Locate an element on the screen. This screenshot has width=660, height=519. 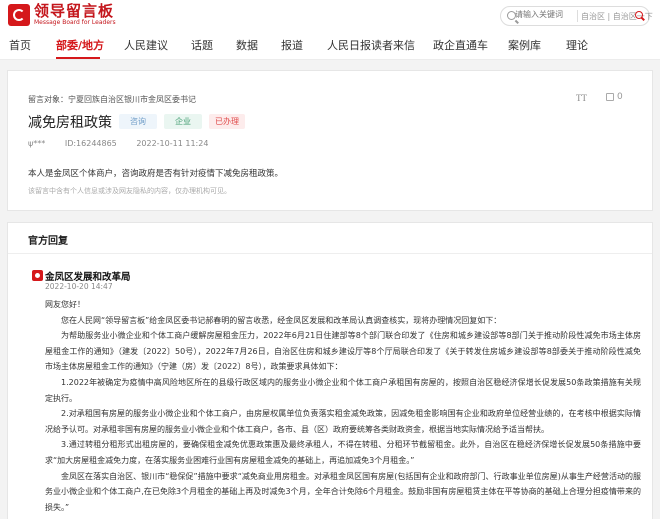
message-meta: ψ*** ID:16244865 2022-10-11 11:24 is located at coordinates (126, 143).